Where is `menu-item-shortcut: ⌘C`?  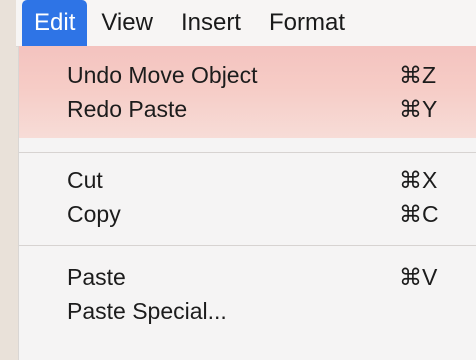 menu-item-shortcut: ⌘C is located at coordinates (419, 213).